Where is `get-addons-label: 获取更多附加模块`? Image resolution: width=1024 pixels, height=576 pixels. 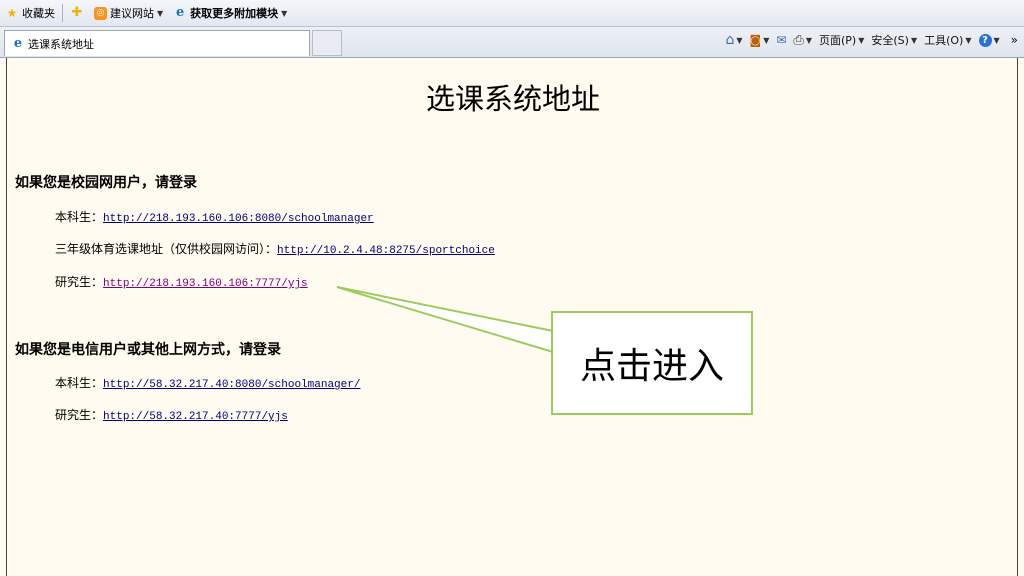 get-addons-label: 获取更多附加模块 is located at coordinates (234, 13).